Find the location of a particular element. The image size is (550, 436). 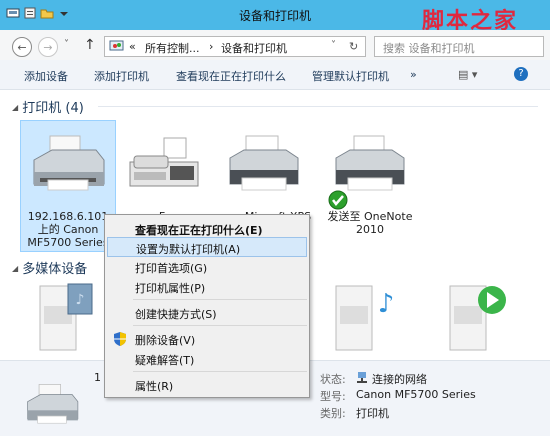

search-box: 搜索 设备和打印机 is located at coordinates (459, 46).